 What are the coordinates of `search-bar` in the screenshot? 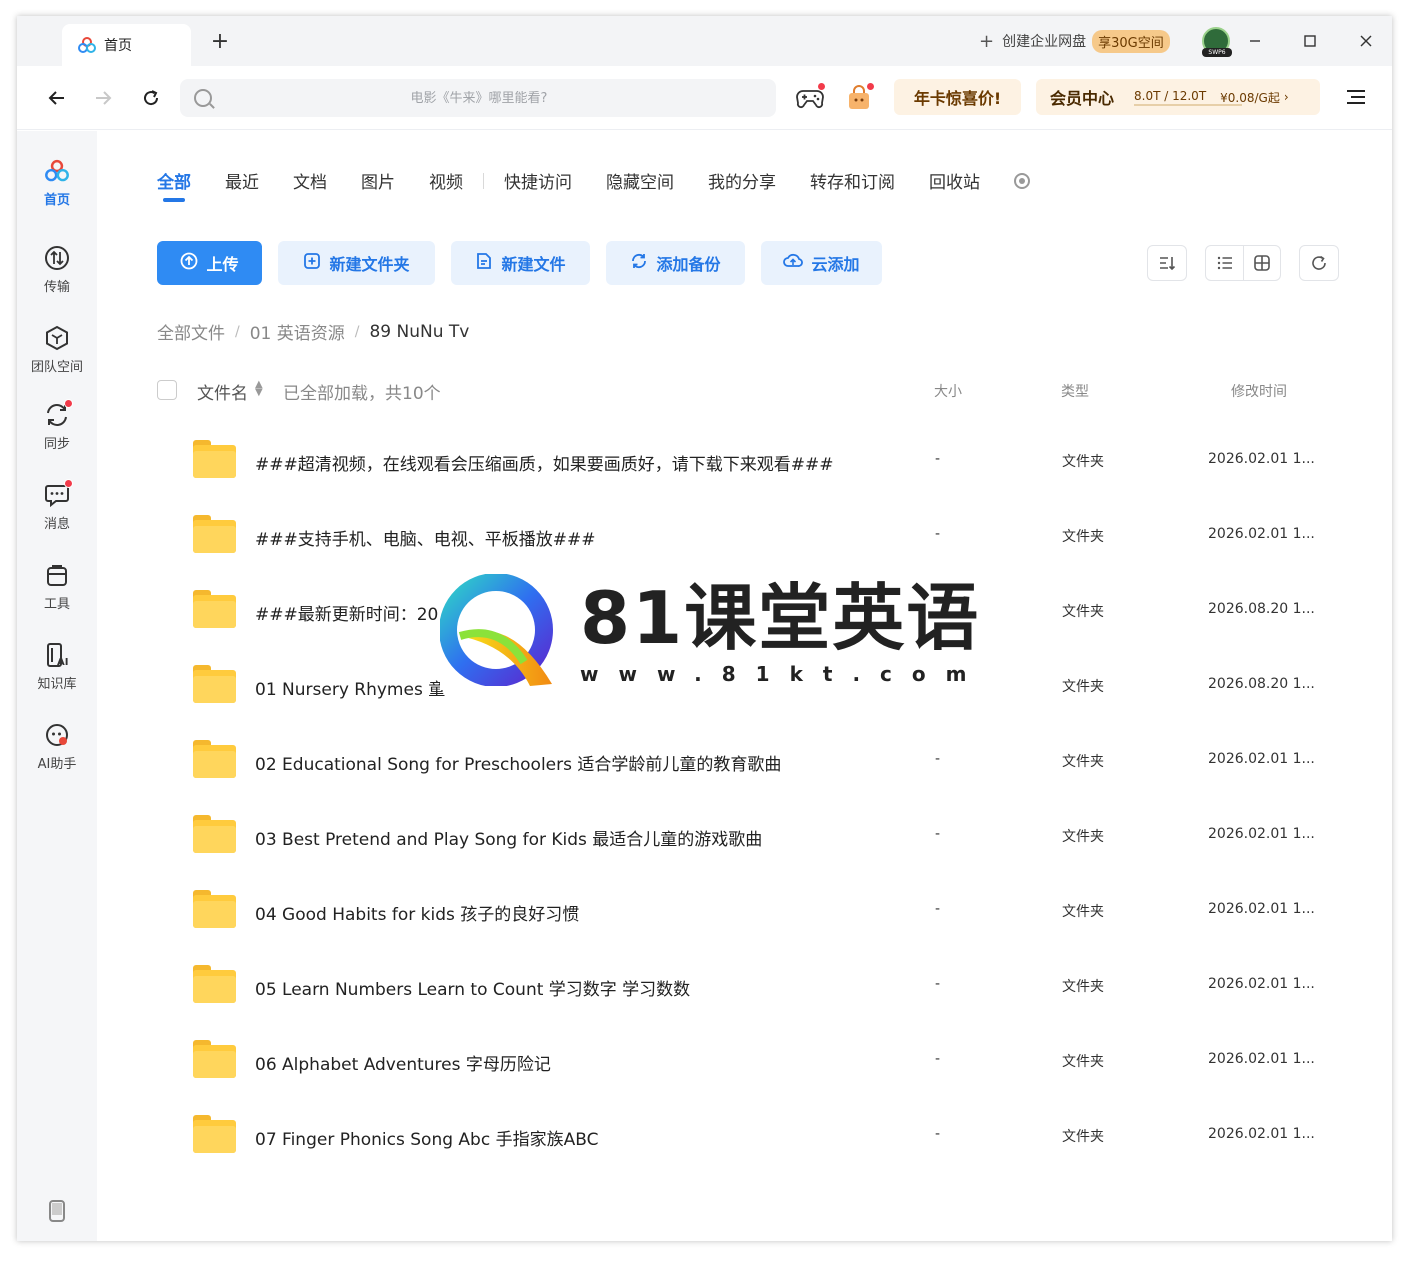 It's located at (478, 98).